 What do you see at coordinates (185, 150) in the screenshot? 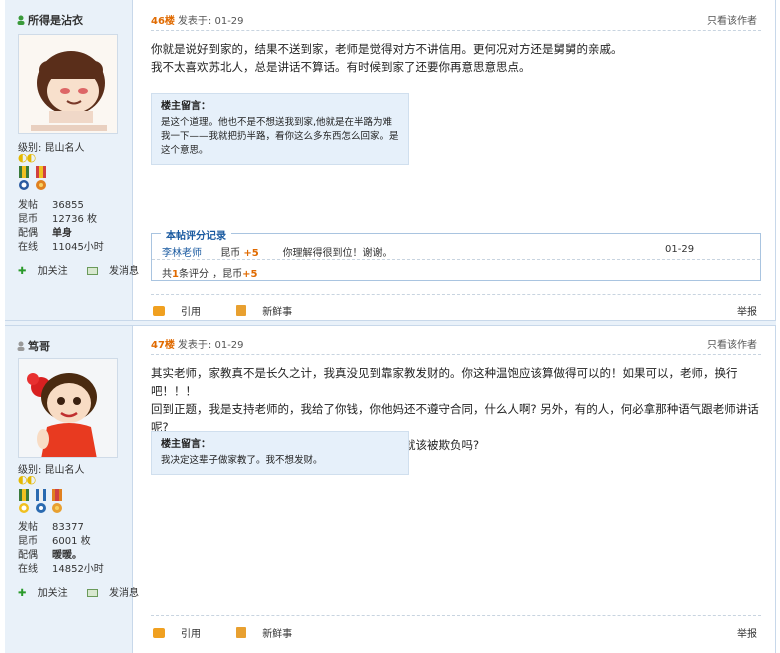
I see `note-line: 这个意思。` at bounding box center [185, 150].